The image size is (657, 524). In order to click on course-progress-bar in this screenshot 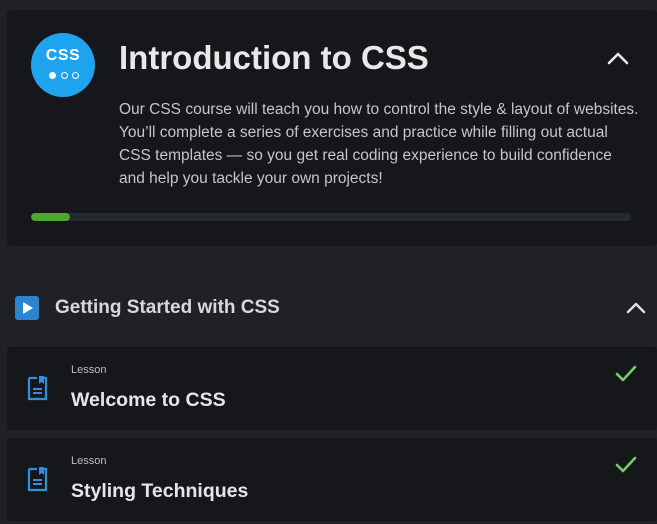, I will do `click(331, 217)`.